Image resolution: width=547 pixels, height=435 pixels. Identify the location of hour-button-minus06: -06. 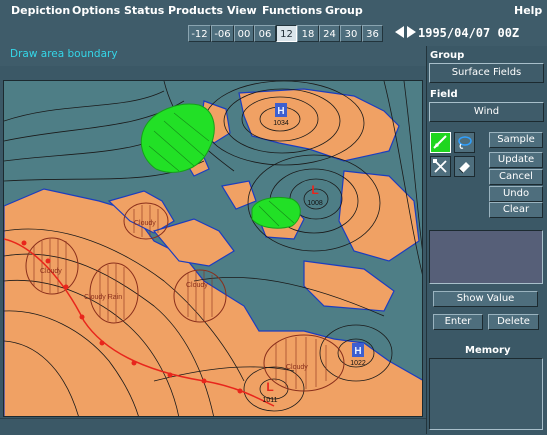
(222, 33).